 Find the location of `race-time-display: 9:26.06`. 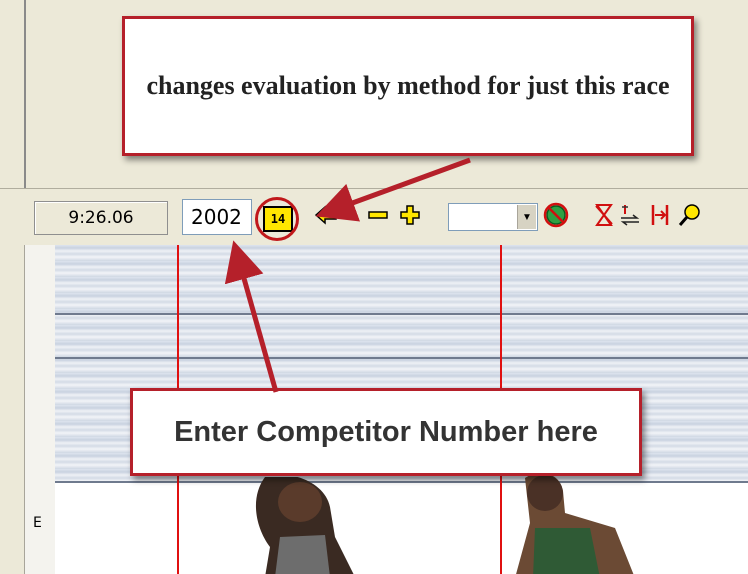

race-time-display: 9:26.06 is located at coordinates (101, 218).